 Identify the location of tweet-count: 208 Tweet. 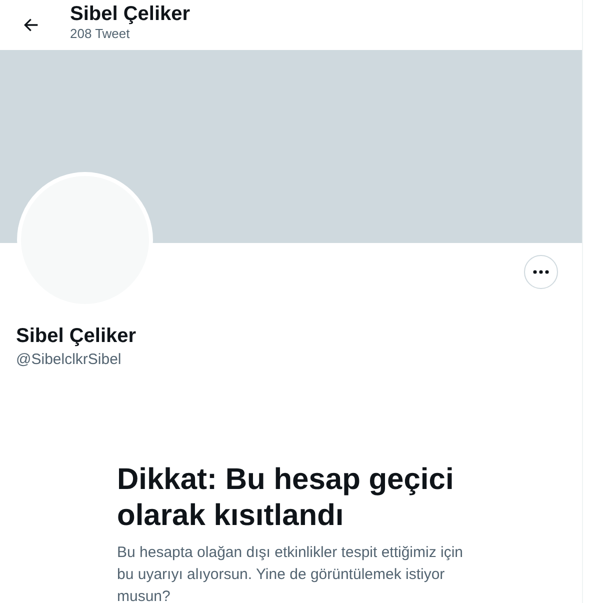
(100, 34).